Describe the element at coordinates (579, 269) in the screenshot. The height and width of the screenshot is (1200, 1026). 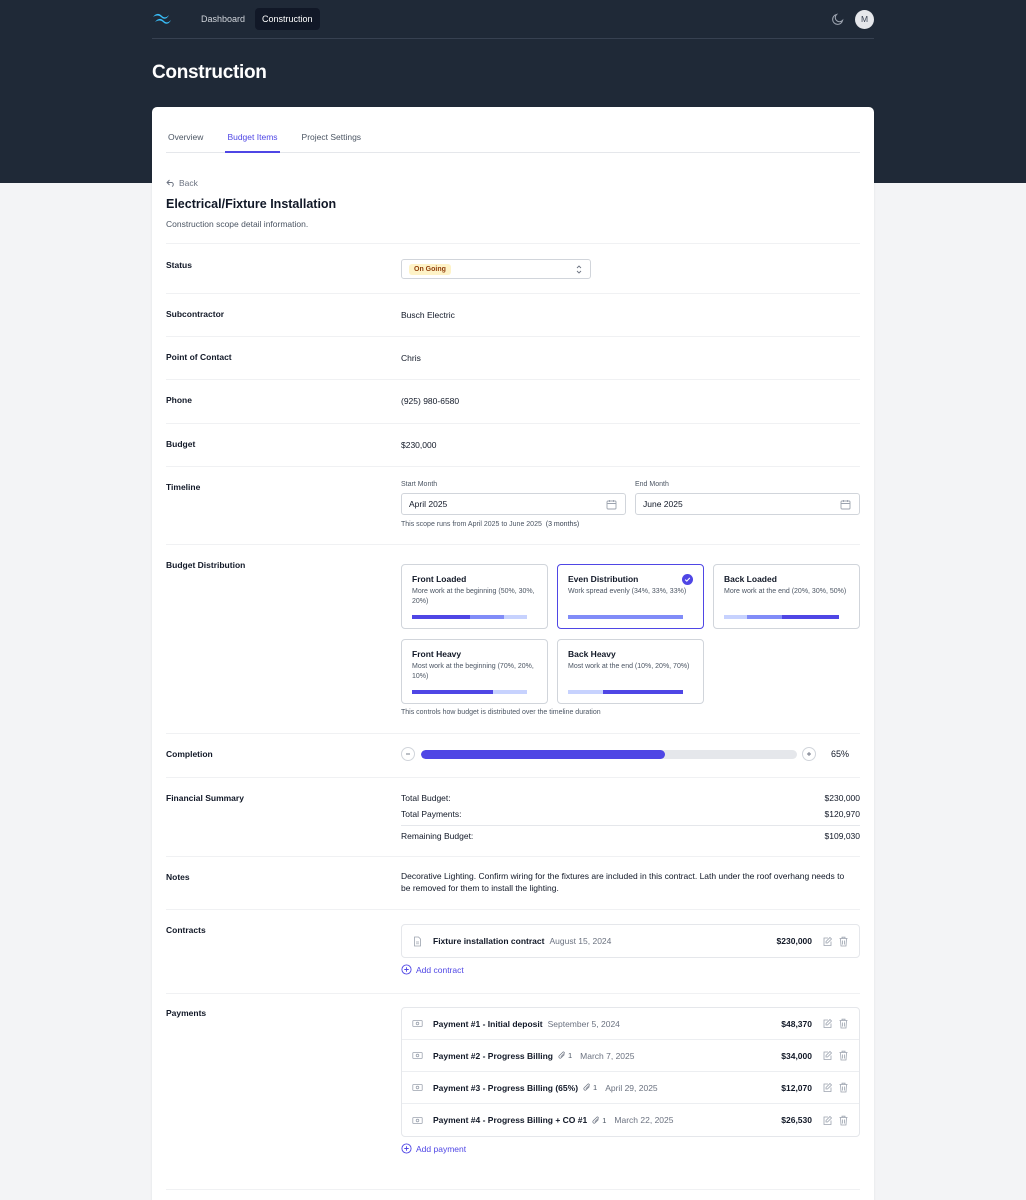
I see `chevron-up-down-icon` at that location.